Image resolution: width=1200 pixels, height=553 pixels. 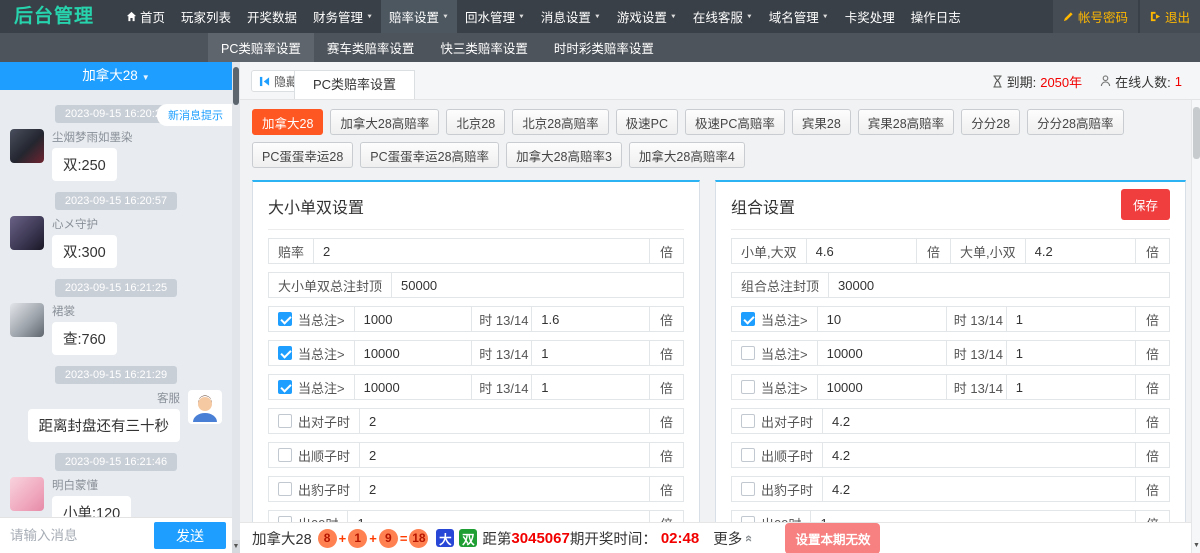 I want to click on nav-item-odds-settings: 赔率设置 ▼, so click(x=419, y=16).